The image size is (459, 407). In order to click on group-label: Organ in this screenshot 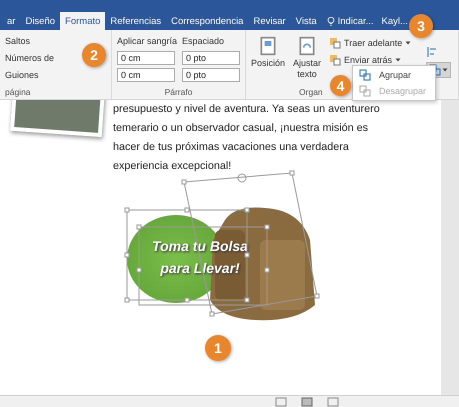, I will do `click(311, 93)`.